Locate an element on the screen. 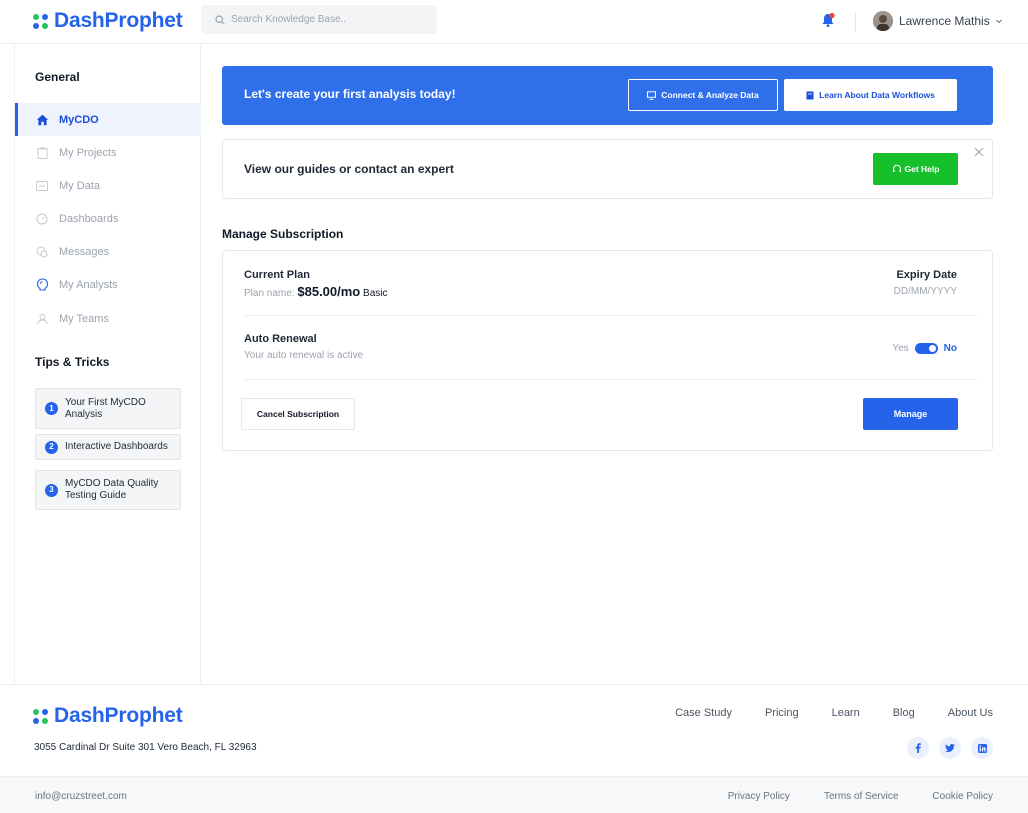 The height and width of the screenshot is (813, 1028). sidebar-item-label: My Projects is located at coordinates (88, 152).